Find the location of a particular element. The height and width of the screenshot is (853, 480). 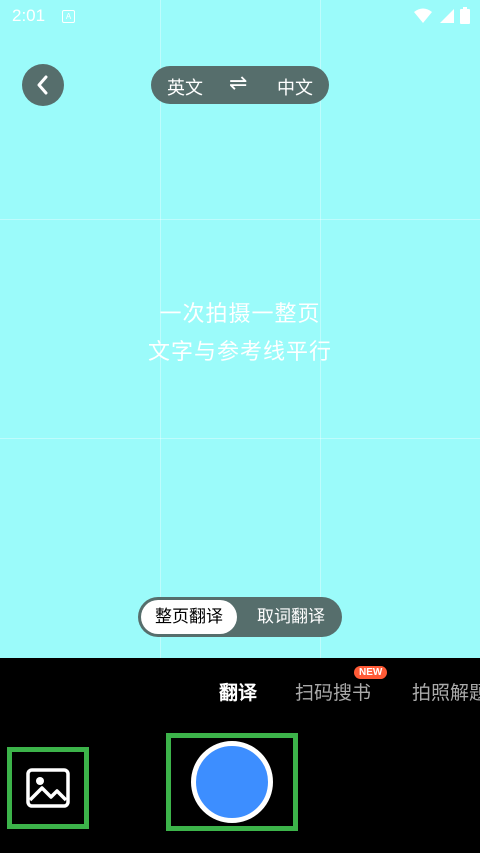

signal-icon is located at coordinates (447, 15).